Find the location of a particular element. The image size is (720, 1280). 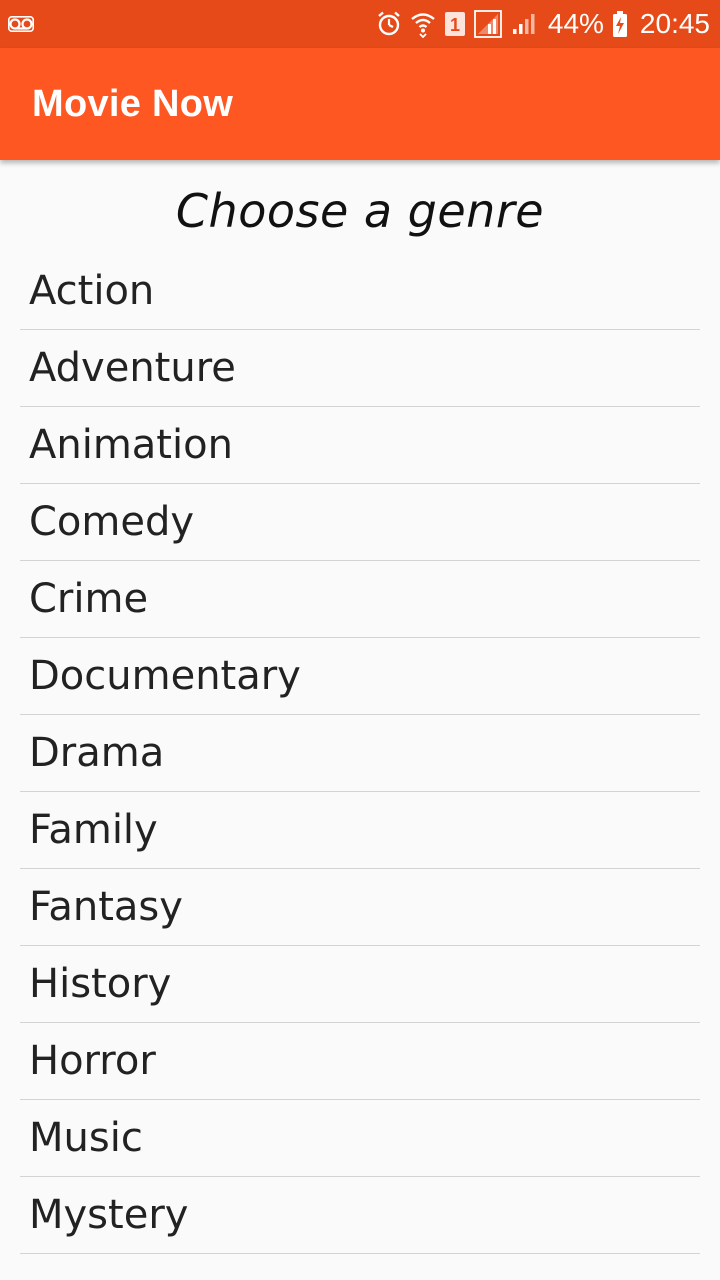

genre-item-music: Music is located at coordinates (360, 1138).